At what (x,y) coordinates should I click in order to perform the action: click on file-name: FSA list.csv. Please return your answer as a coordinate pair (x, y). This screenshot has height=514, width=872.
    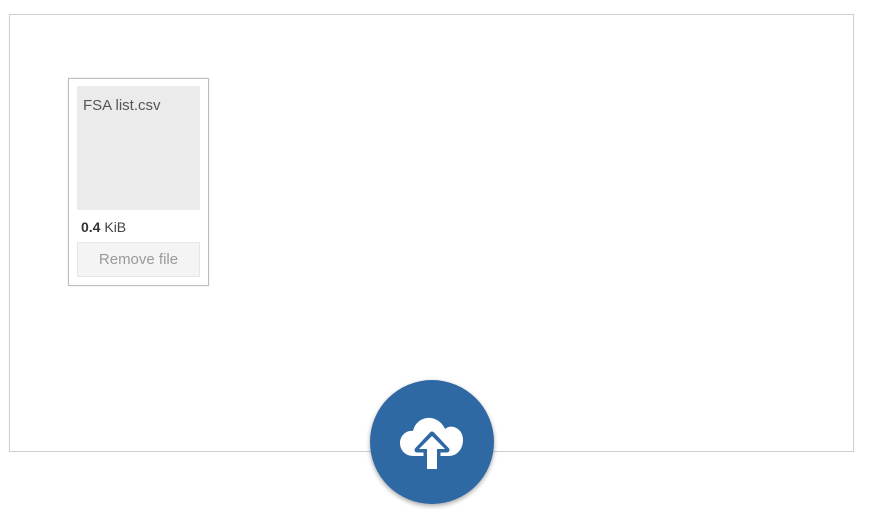
    Looking at the image, I should click on (122, 105).